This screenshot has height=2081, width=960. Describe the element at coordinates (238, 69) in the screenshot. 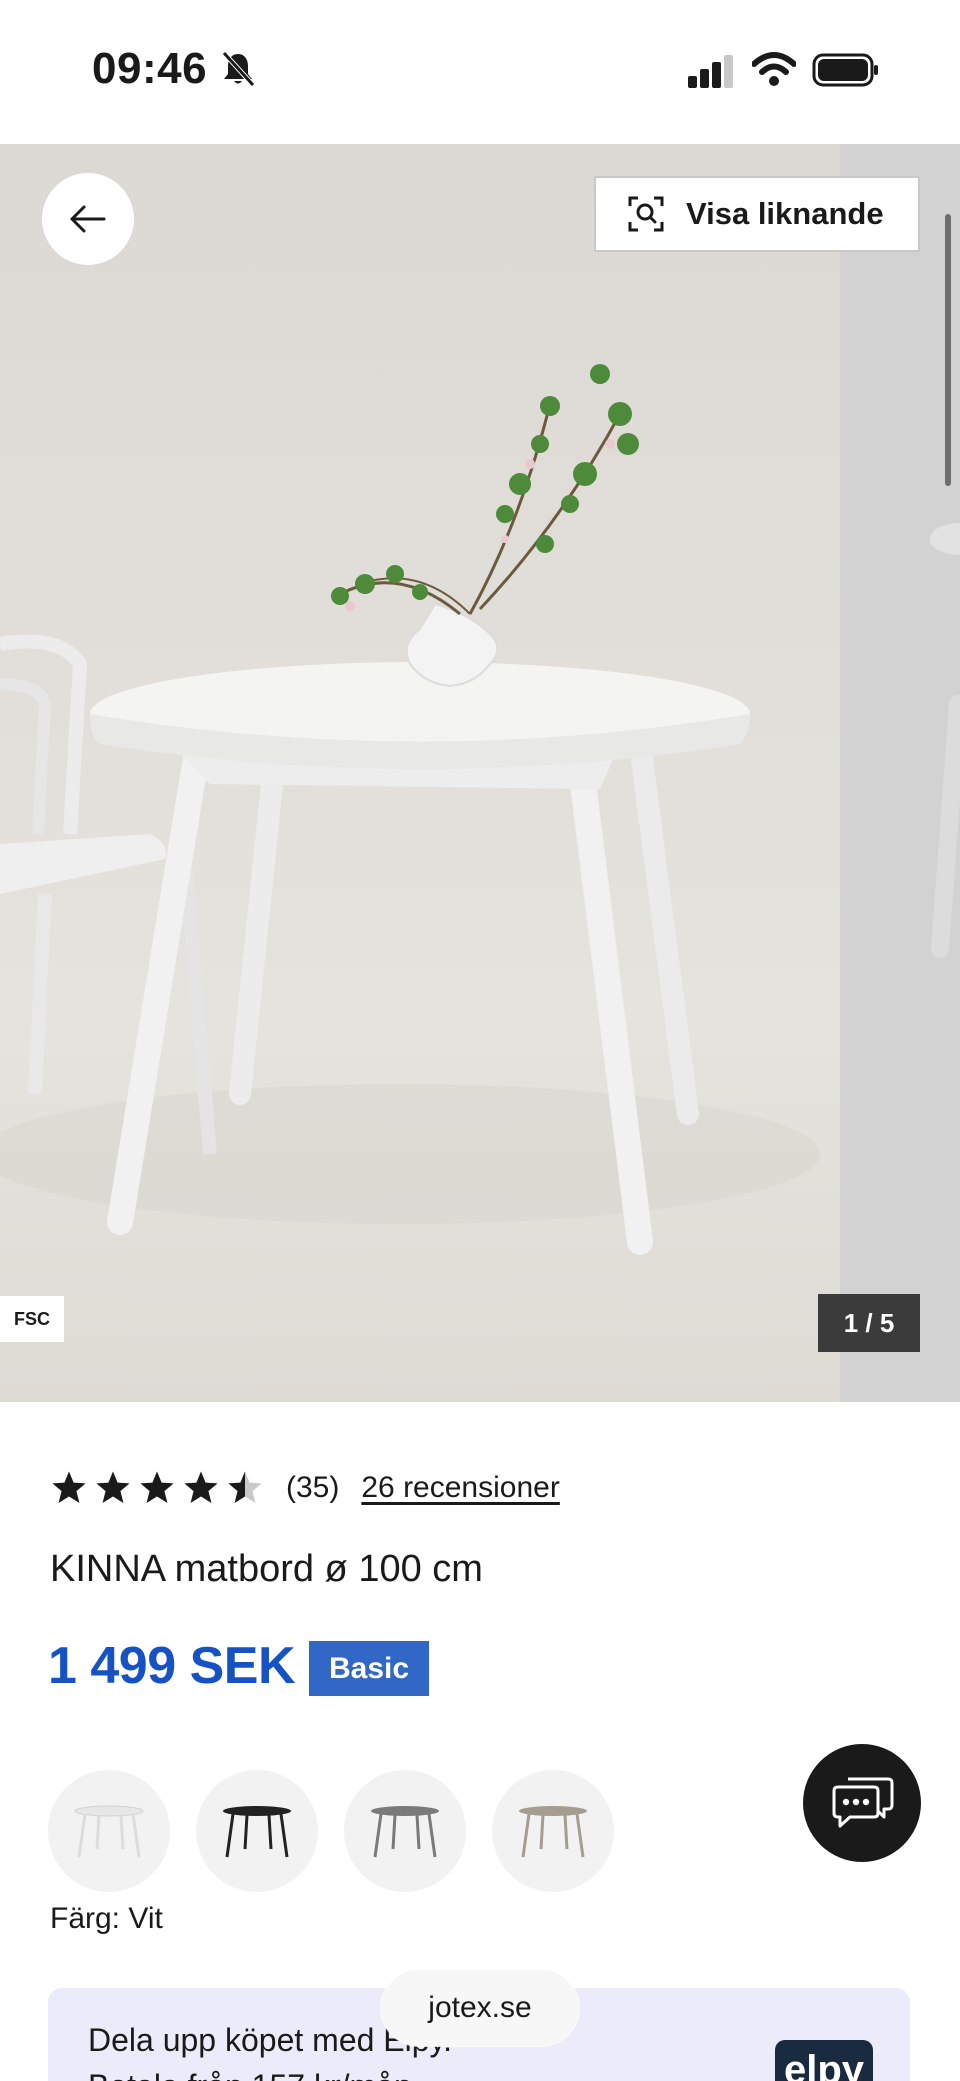

I see `bell-muted-icon` at that location.